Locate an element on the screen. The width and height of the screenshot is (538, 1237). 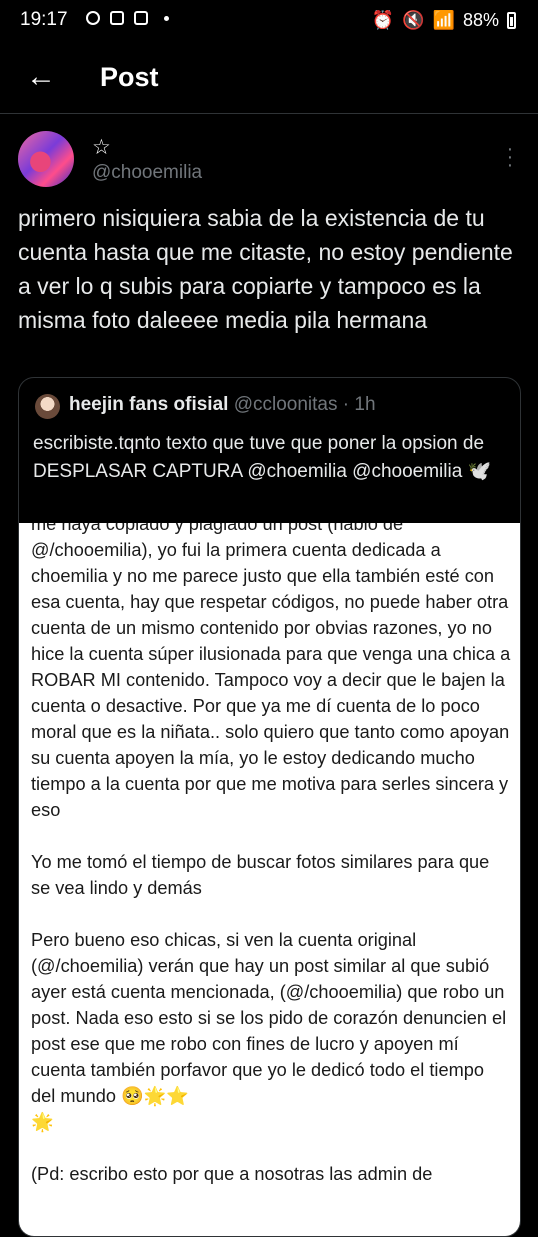
wifi-icon: 📶 is located at coordinates (443, 20).